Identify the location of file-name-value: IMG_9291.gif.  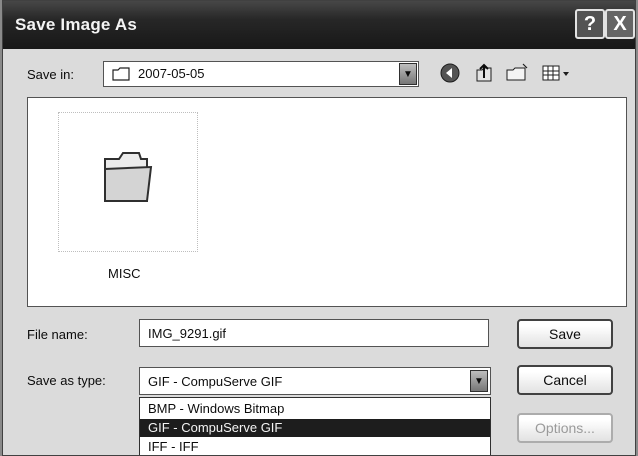
(187, 333).